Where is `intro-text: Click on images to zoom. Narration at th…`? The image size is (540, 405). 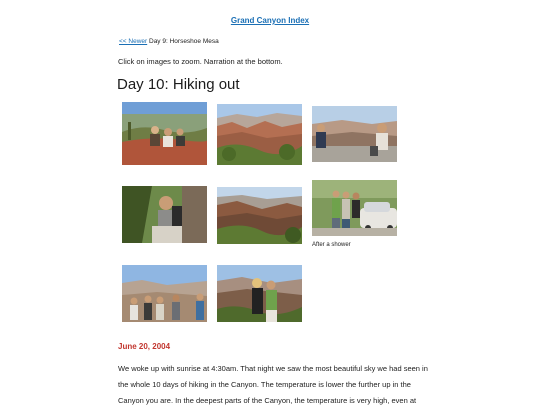
intro-text: Click on images to zoom. Narration at th… is located at coordinates (200, 61).